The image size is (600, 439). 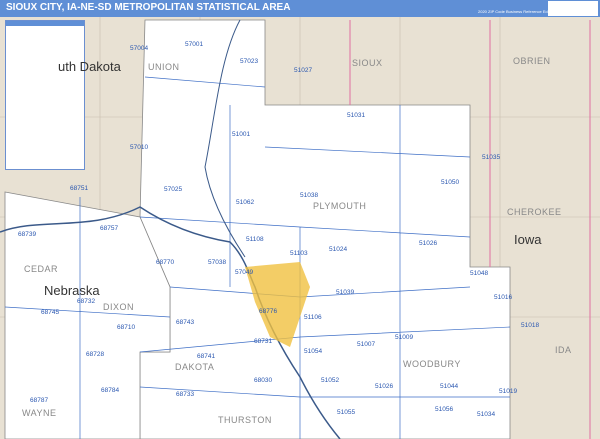 I want to click on zip-label: 68751, so click(x=79, y=188).